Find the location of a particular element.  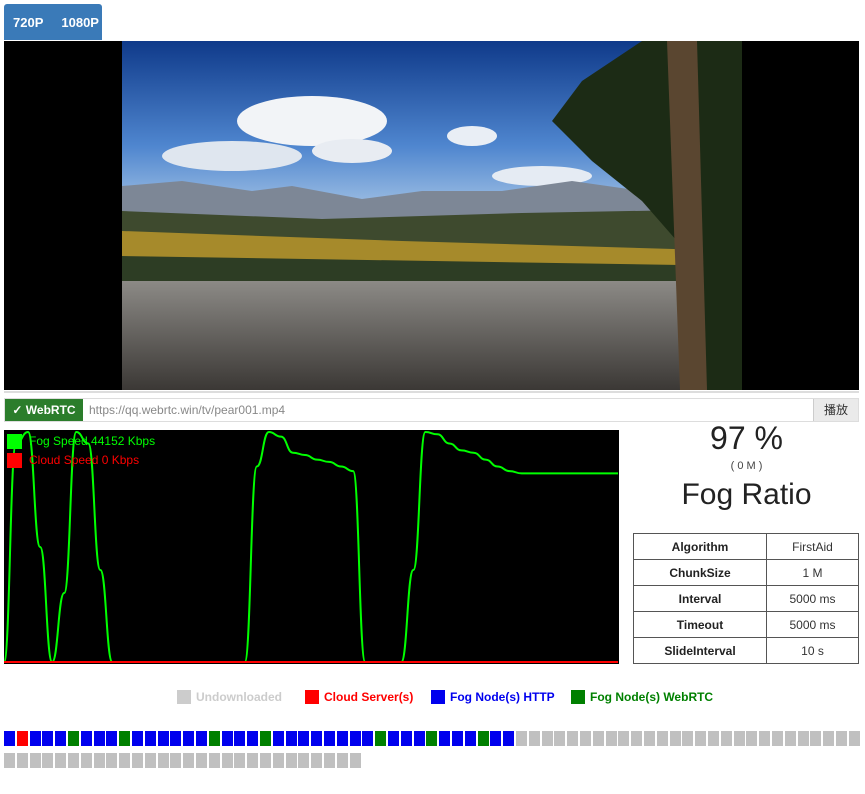

url-bar: ✓ WebRTC 播放 is located at coordinates (431, 410).